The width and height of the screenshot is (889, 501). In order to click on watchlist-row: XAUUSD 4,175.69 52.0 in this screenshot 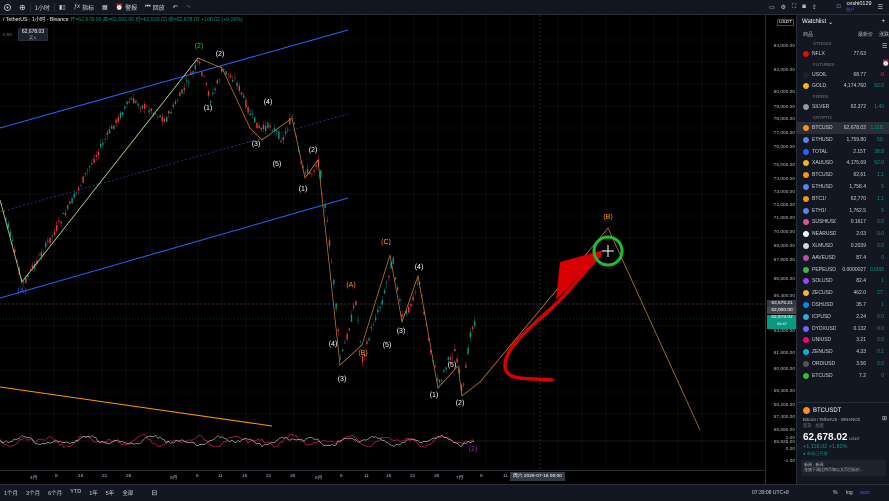, I will do `click(843, 164)`.